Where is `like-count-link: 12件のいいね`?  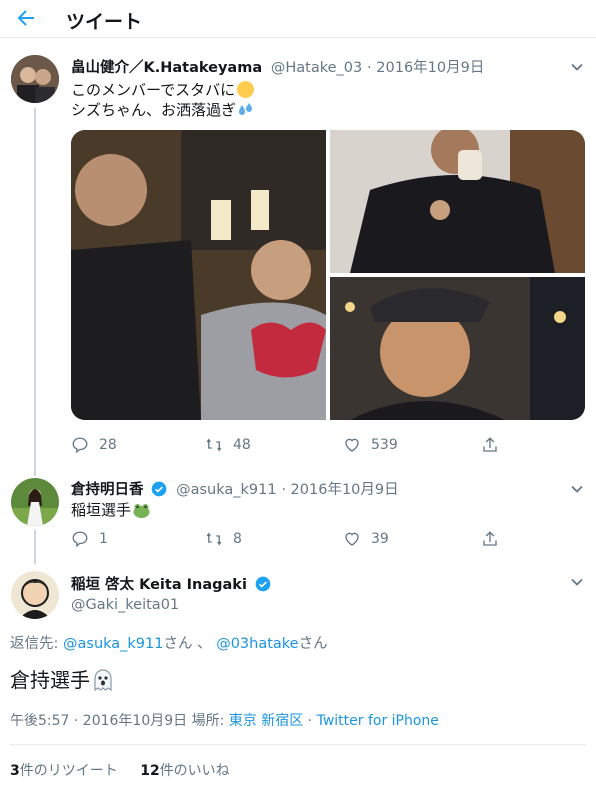 like-count-link: 12件のいいね is located at coordinates (184, 771).